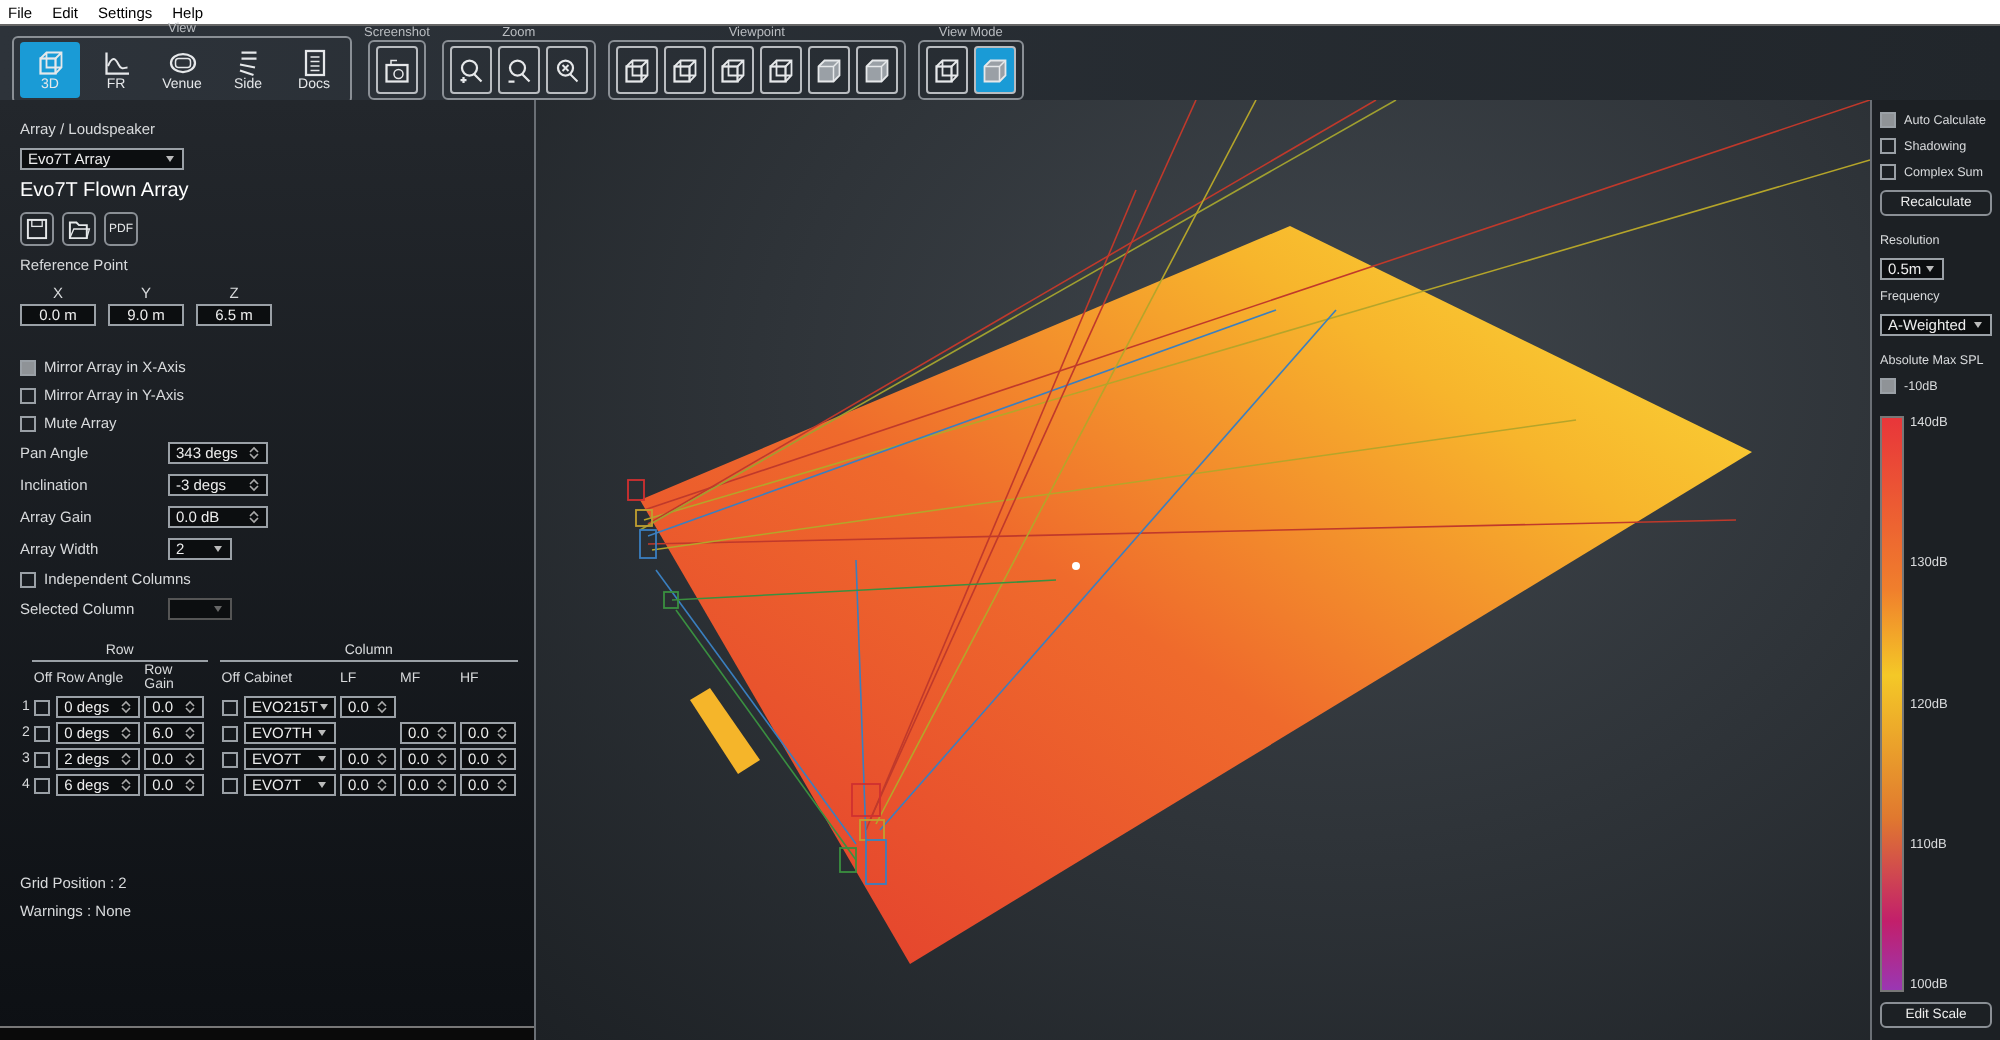 Image resolution: width=2000 pixels, height=1040 pixels. I want to click on save-icon, so click(37, 229).